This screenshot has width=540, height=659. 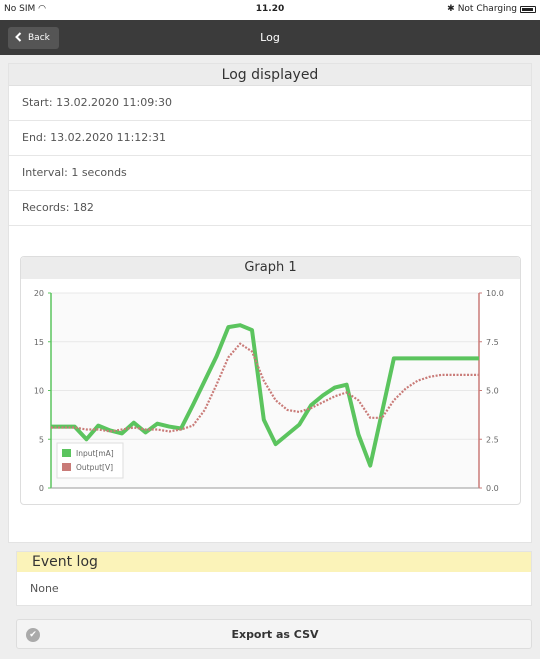 What do you see at coordinates (451, 9) in the screenshot?
I see `bluetooth-icon: ✱` at bounding box center [451, 9].